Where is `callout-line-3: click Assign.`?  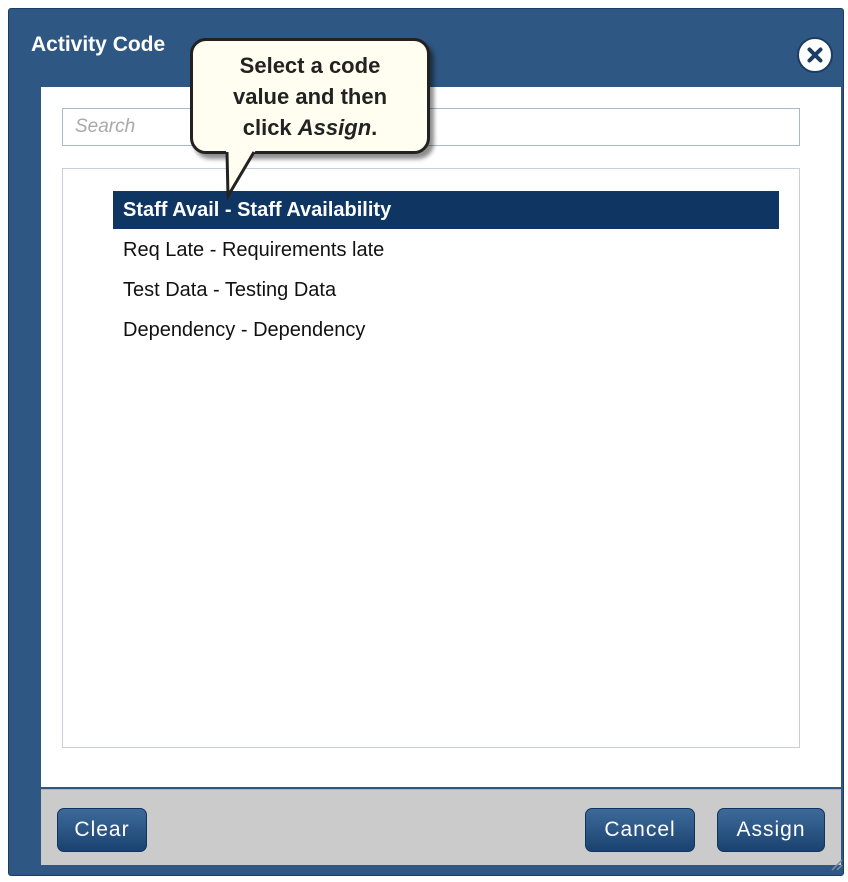 callout-line-3: click Assign. is located at coordinates (310, 127).